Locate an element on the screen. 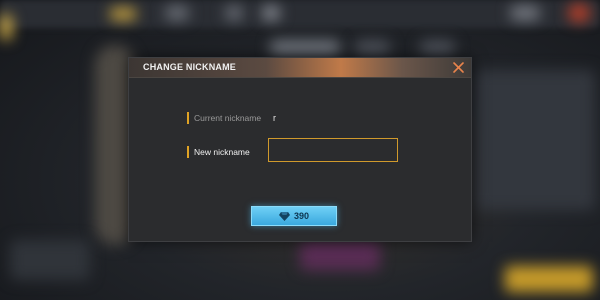 Image resolution: width=600 pixels, height=300 pixels. close-icon is located at coordinates (458, 67).